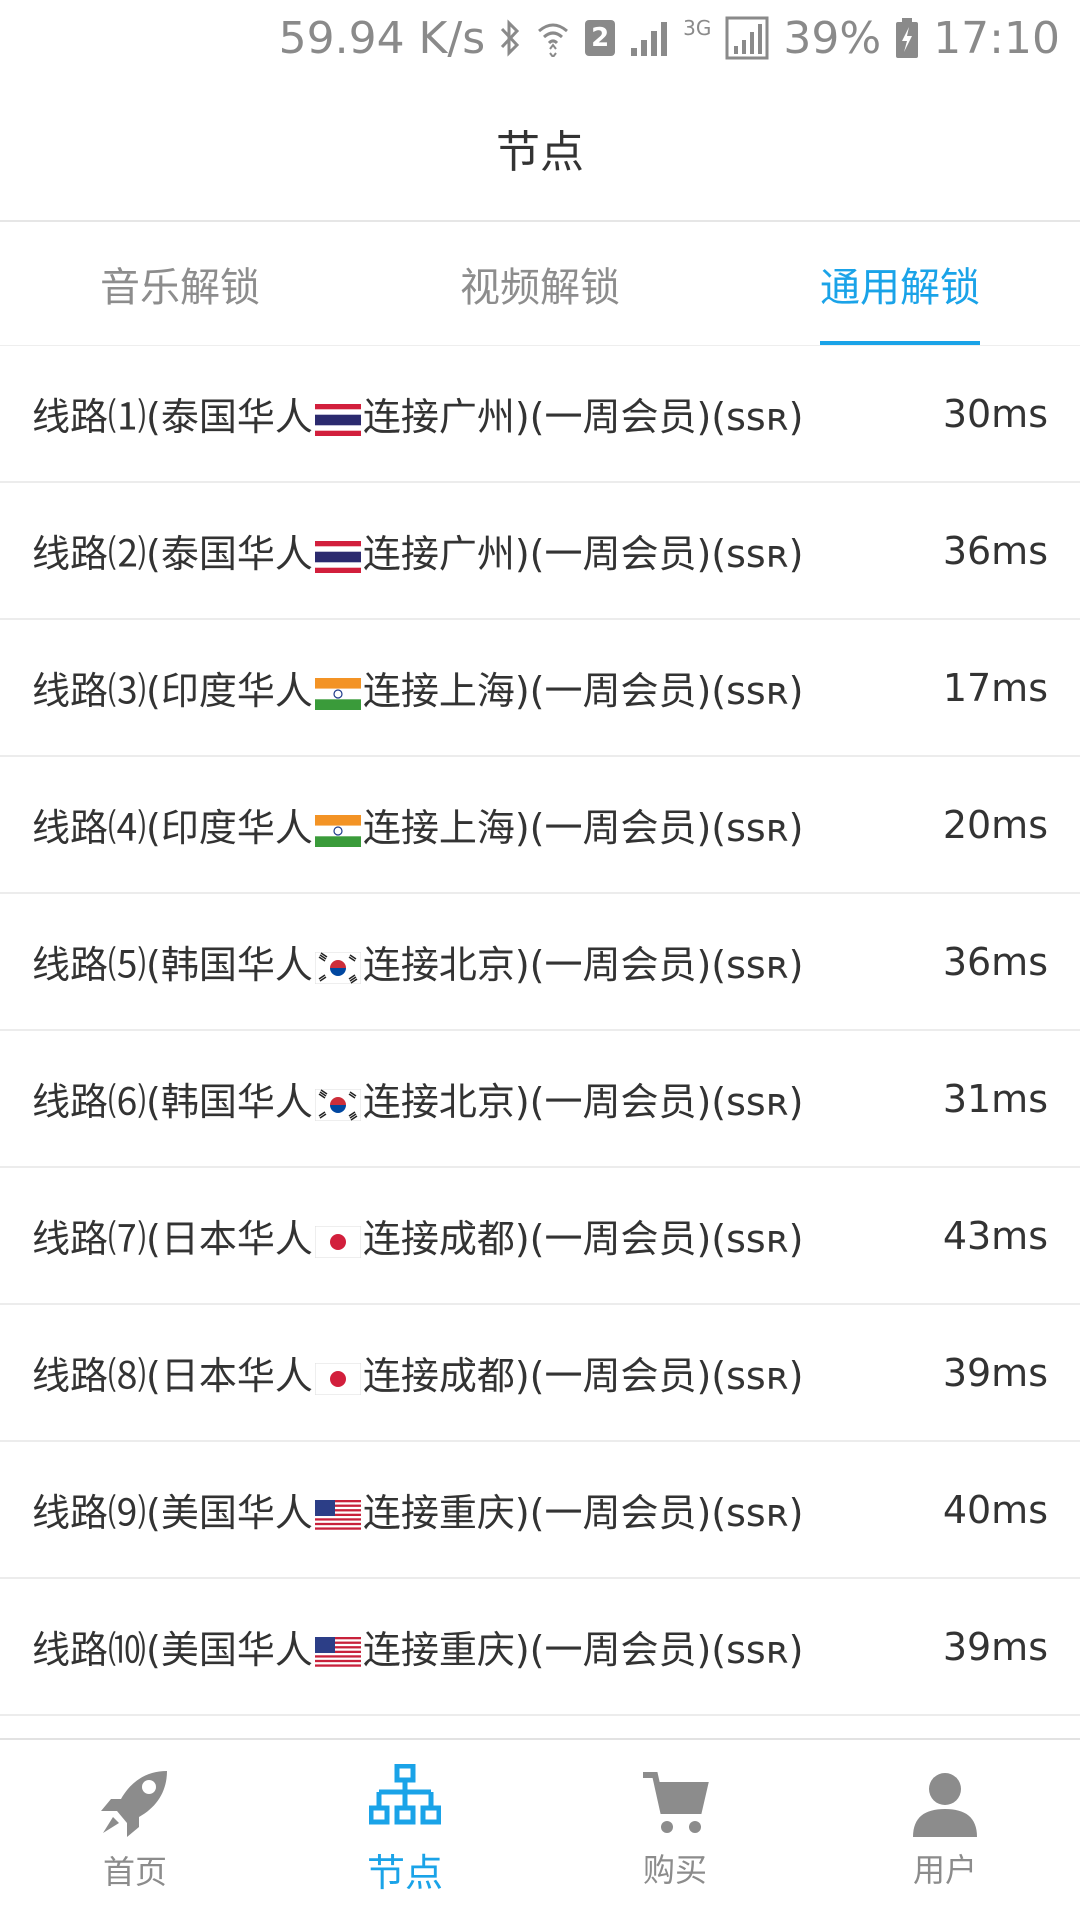 The width and height of the screenshot is (1080, 1920). Describe the element at coordinates (172, 417) in the screenshot. I see `node-name-prefix: 线路⑴(泰国华人` at that location.